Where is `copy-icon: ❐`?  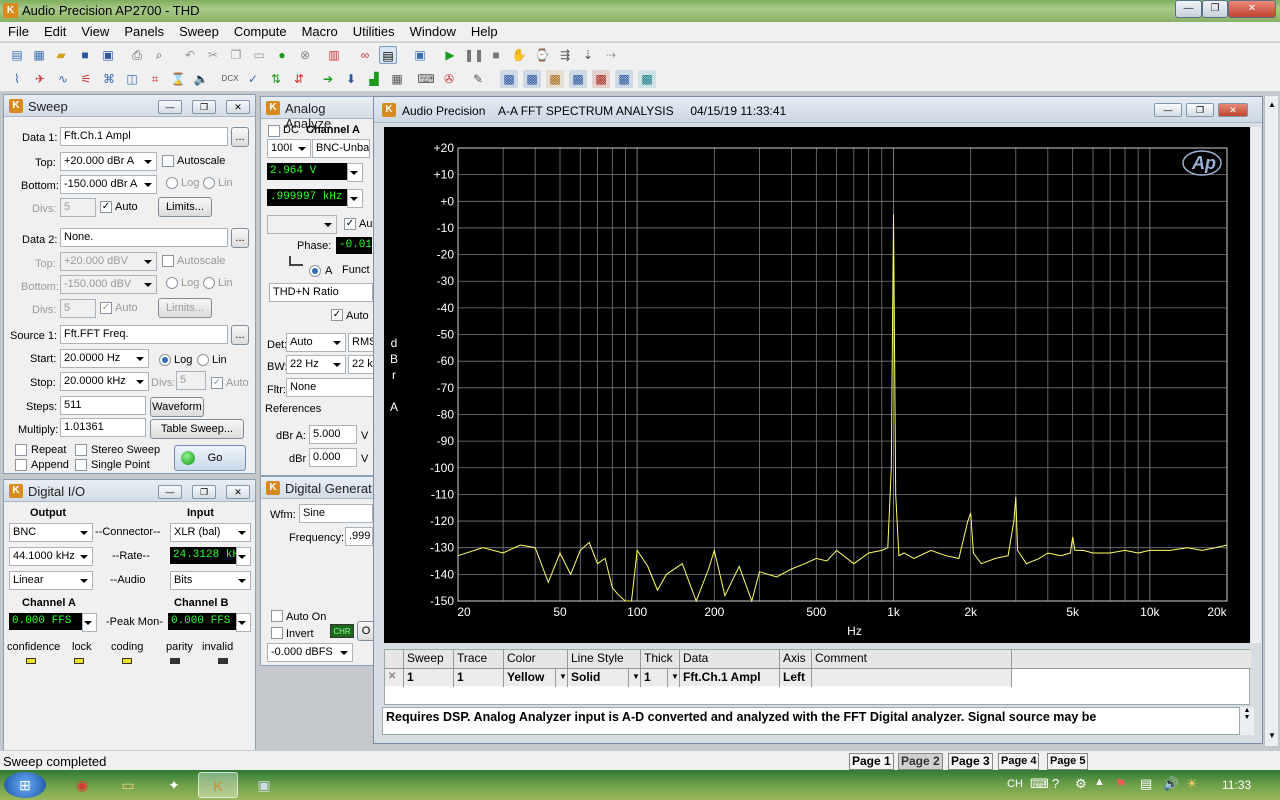 copy-icon: ❐ is located at coordinates (236, 55).